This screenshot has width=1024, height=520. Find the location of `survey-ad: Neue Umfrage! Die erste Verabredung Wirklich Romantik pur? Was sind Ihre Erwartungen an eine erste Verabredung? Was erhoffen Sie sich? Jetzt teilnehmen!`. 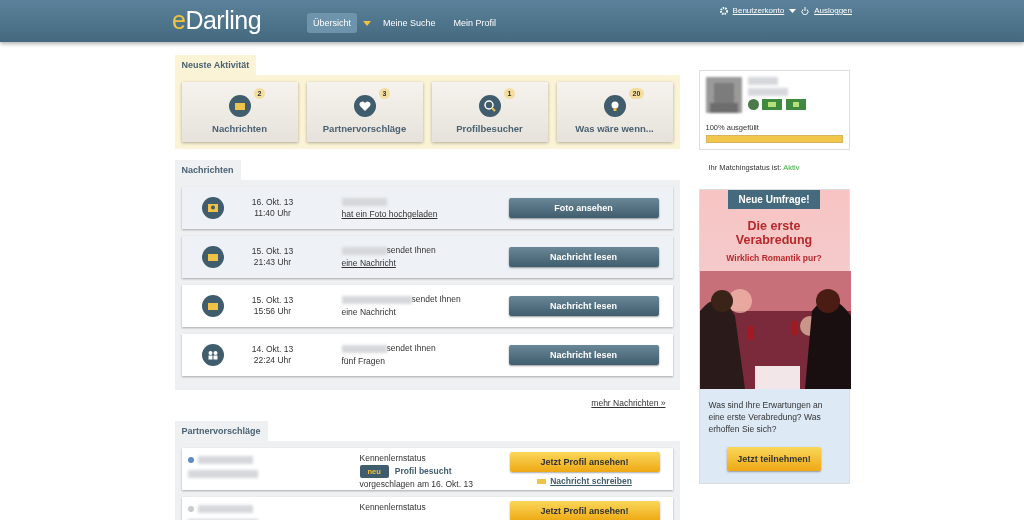

survey-ad: Neue Umfrage! Die erste Verabredung Wirklich Romantik pur? Was sind Ihre Erwartungen an eine erste Verabredung? Was erhoffen Sie sich? Jetzt teilnehmen! is located at coordinates (774, 336).